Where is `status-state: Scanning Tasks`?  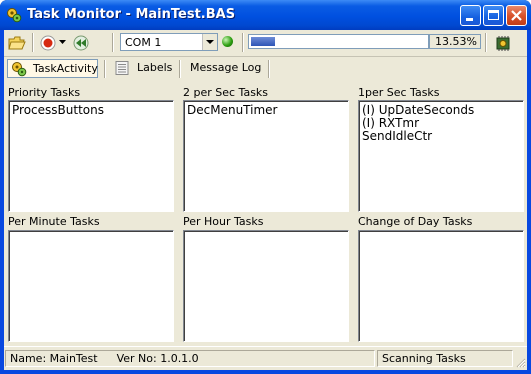 status-state: Scanning Tasks is located at coordinates (445, 358).